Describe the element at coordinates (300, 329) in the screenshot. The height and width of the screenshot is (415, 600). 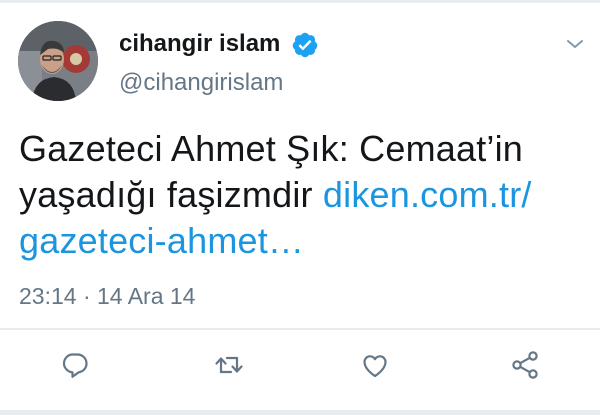
I see `actions-divider` at that location.